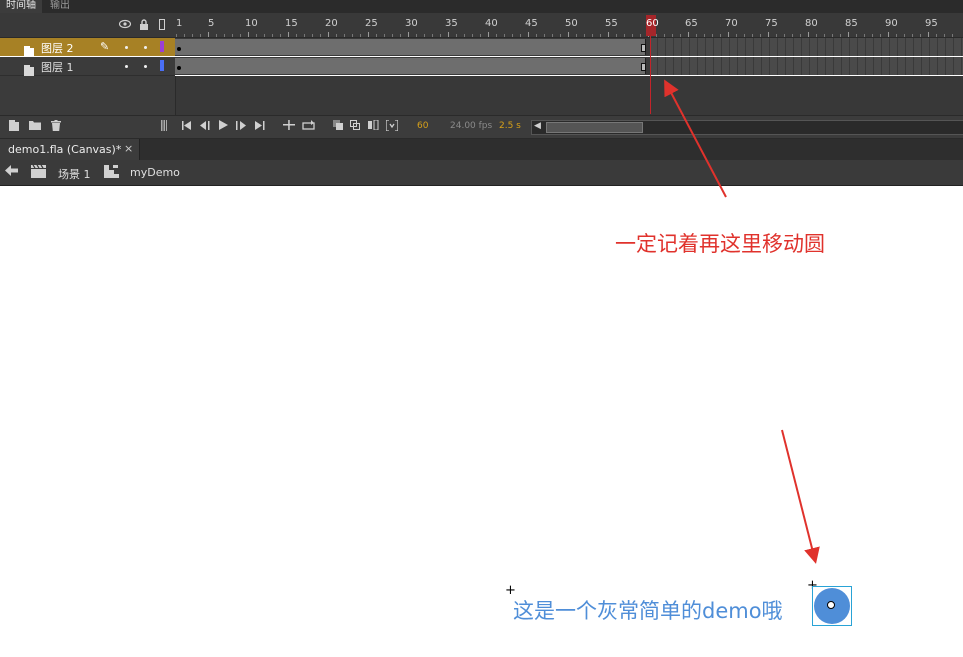 The width and height of the screenshot is (963, 657). What do you see at coordinates (537, 126) in the screenshot?
I see `scroll-left-arrow-icon: ◀` at bounding box center [537, 126].